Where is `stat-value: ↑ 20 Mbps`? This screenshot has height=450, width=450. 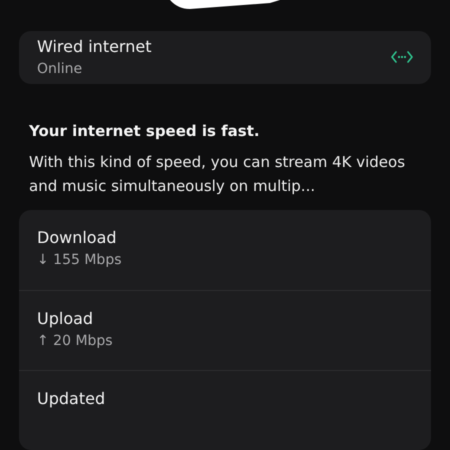
stat-value: ↑ 20 Mbps is located at coordinates (75, 341).